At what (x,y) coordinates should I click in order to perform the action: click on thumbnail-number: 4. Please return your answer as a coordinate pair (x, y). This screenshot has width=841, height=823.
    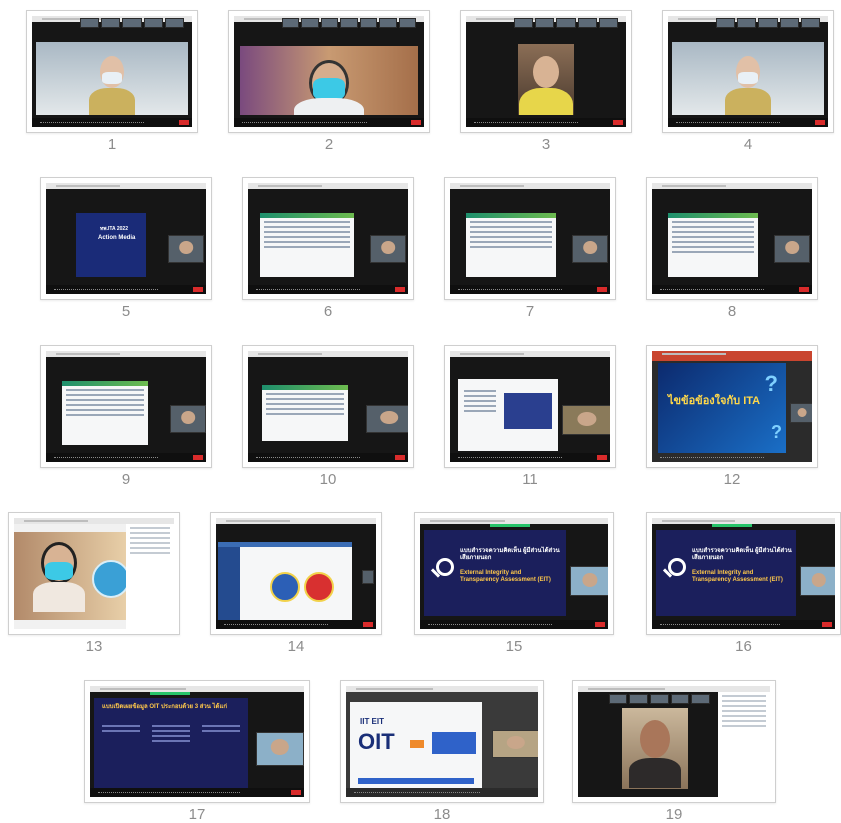
    Looking at the image, I should click on (748, 144).